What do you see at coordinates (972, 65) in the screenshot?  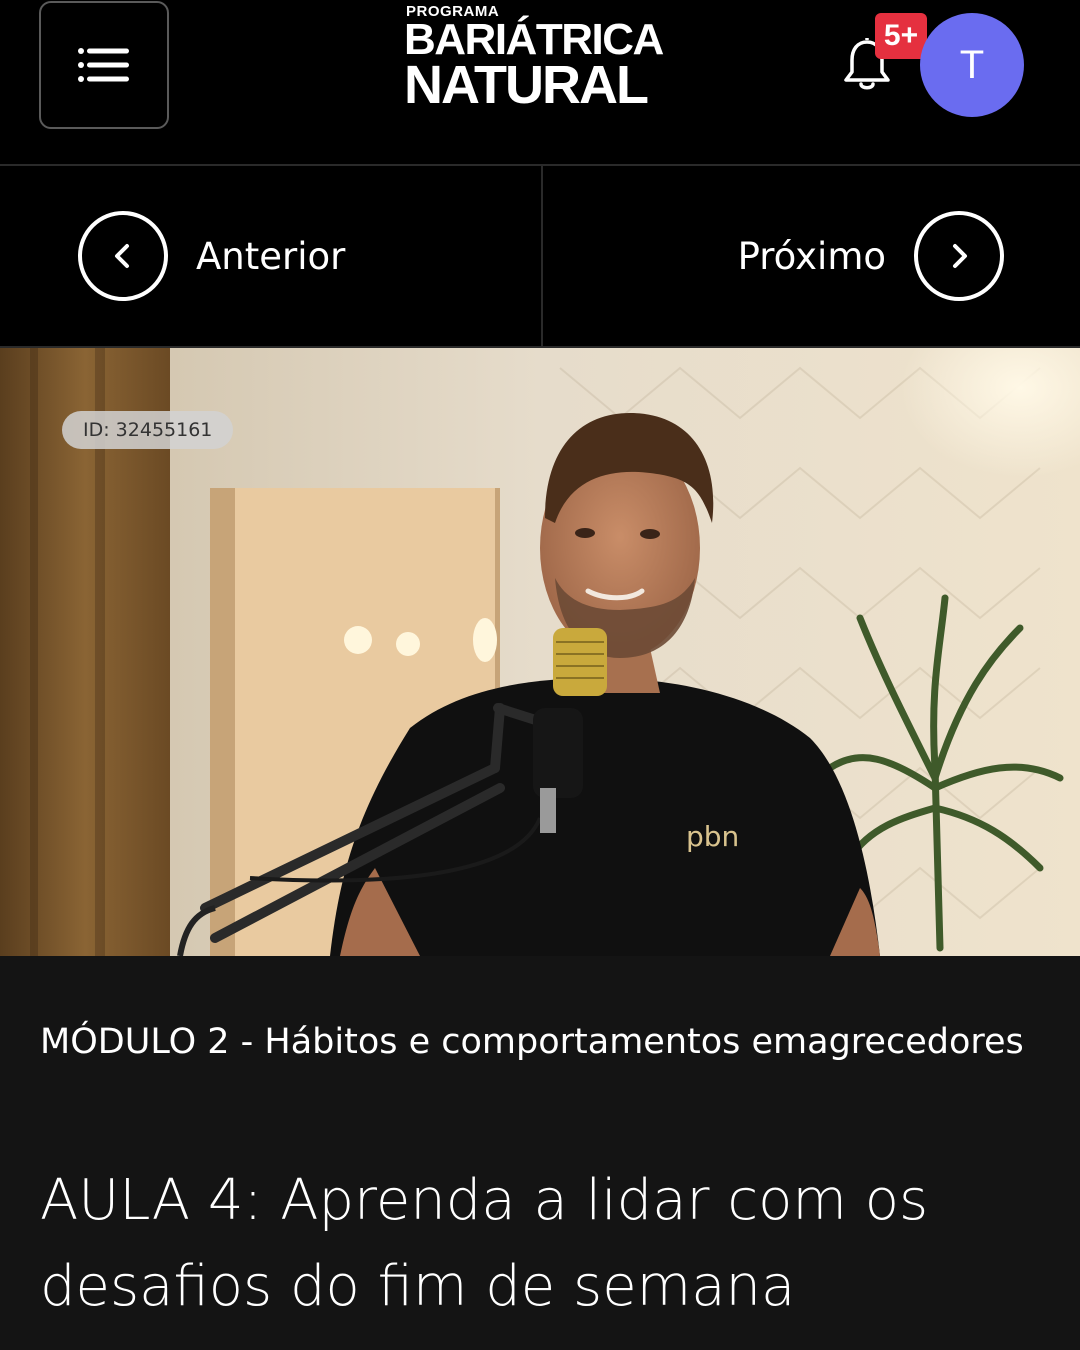 I see `user-avatar: T` at bounding box center [972, 65].